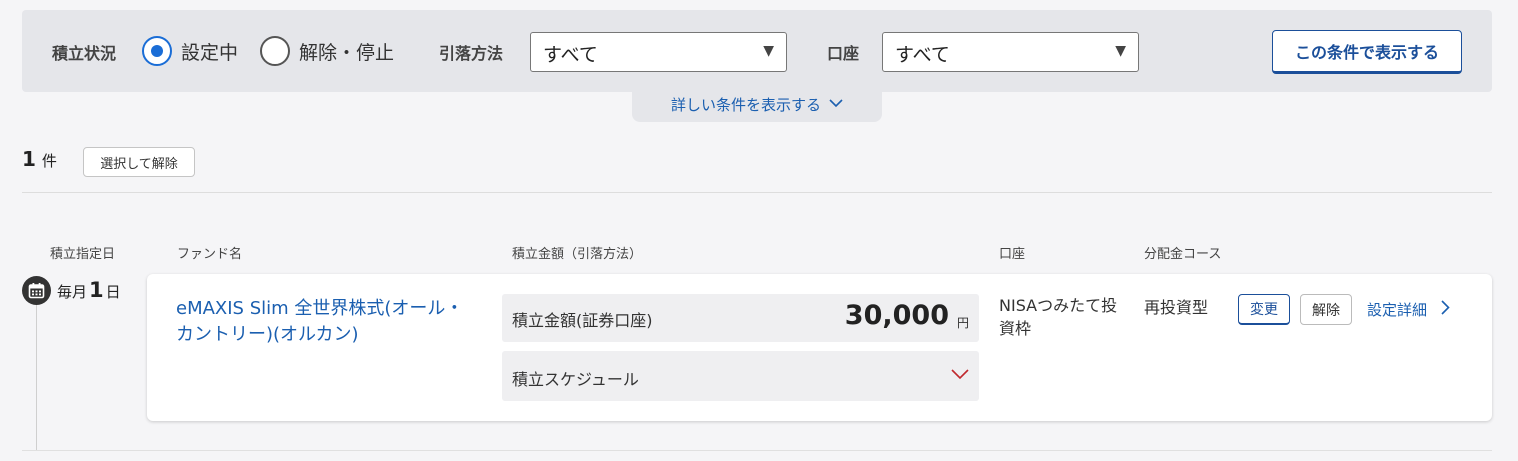  I want to click on date-suffix: 日, so click(113, 292).